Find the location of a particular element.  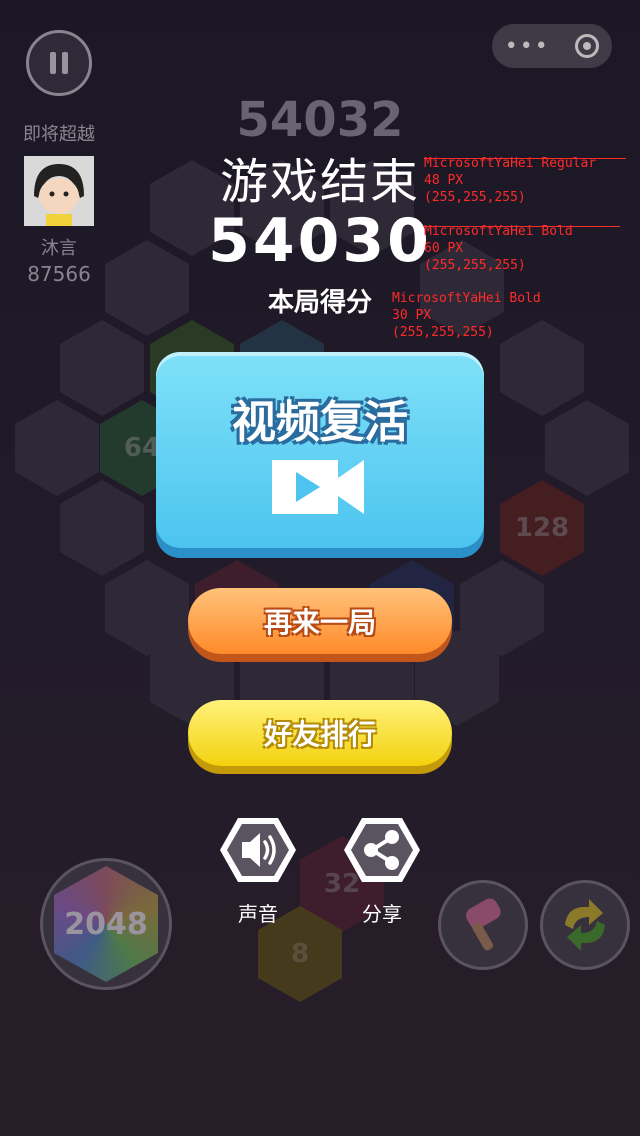

play-again-button: 再来一局 is located at coordinates (320, 621).